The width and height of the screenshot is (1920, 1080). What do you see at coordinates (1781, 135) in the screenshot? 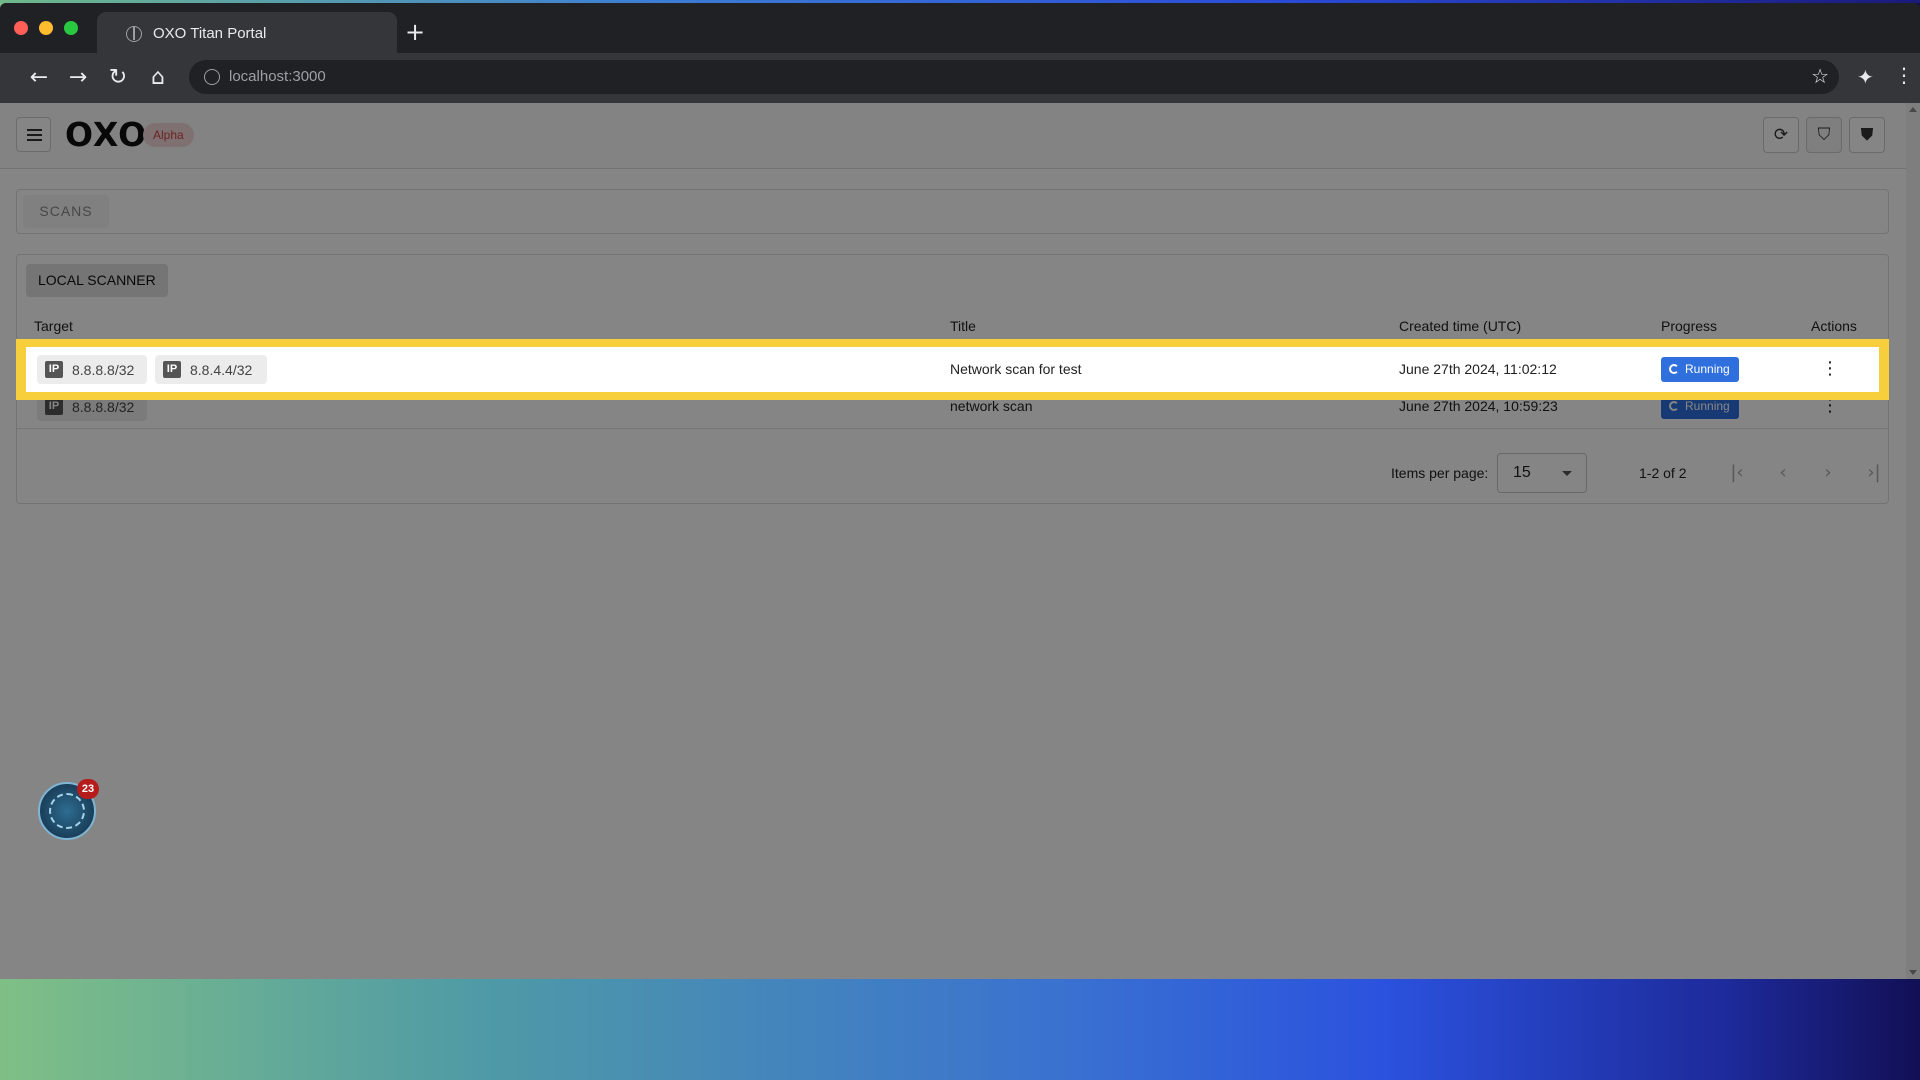
I see `shield-plus-icon: ⟳` at bounding box center [1781, 135].